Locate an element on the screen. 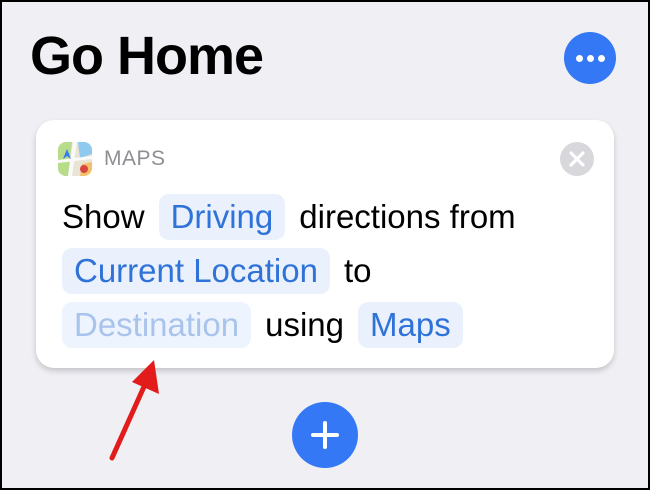 This screenshot has width=650, height=490. more-options-button is located at coordinates (590, 58).